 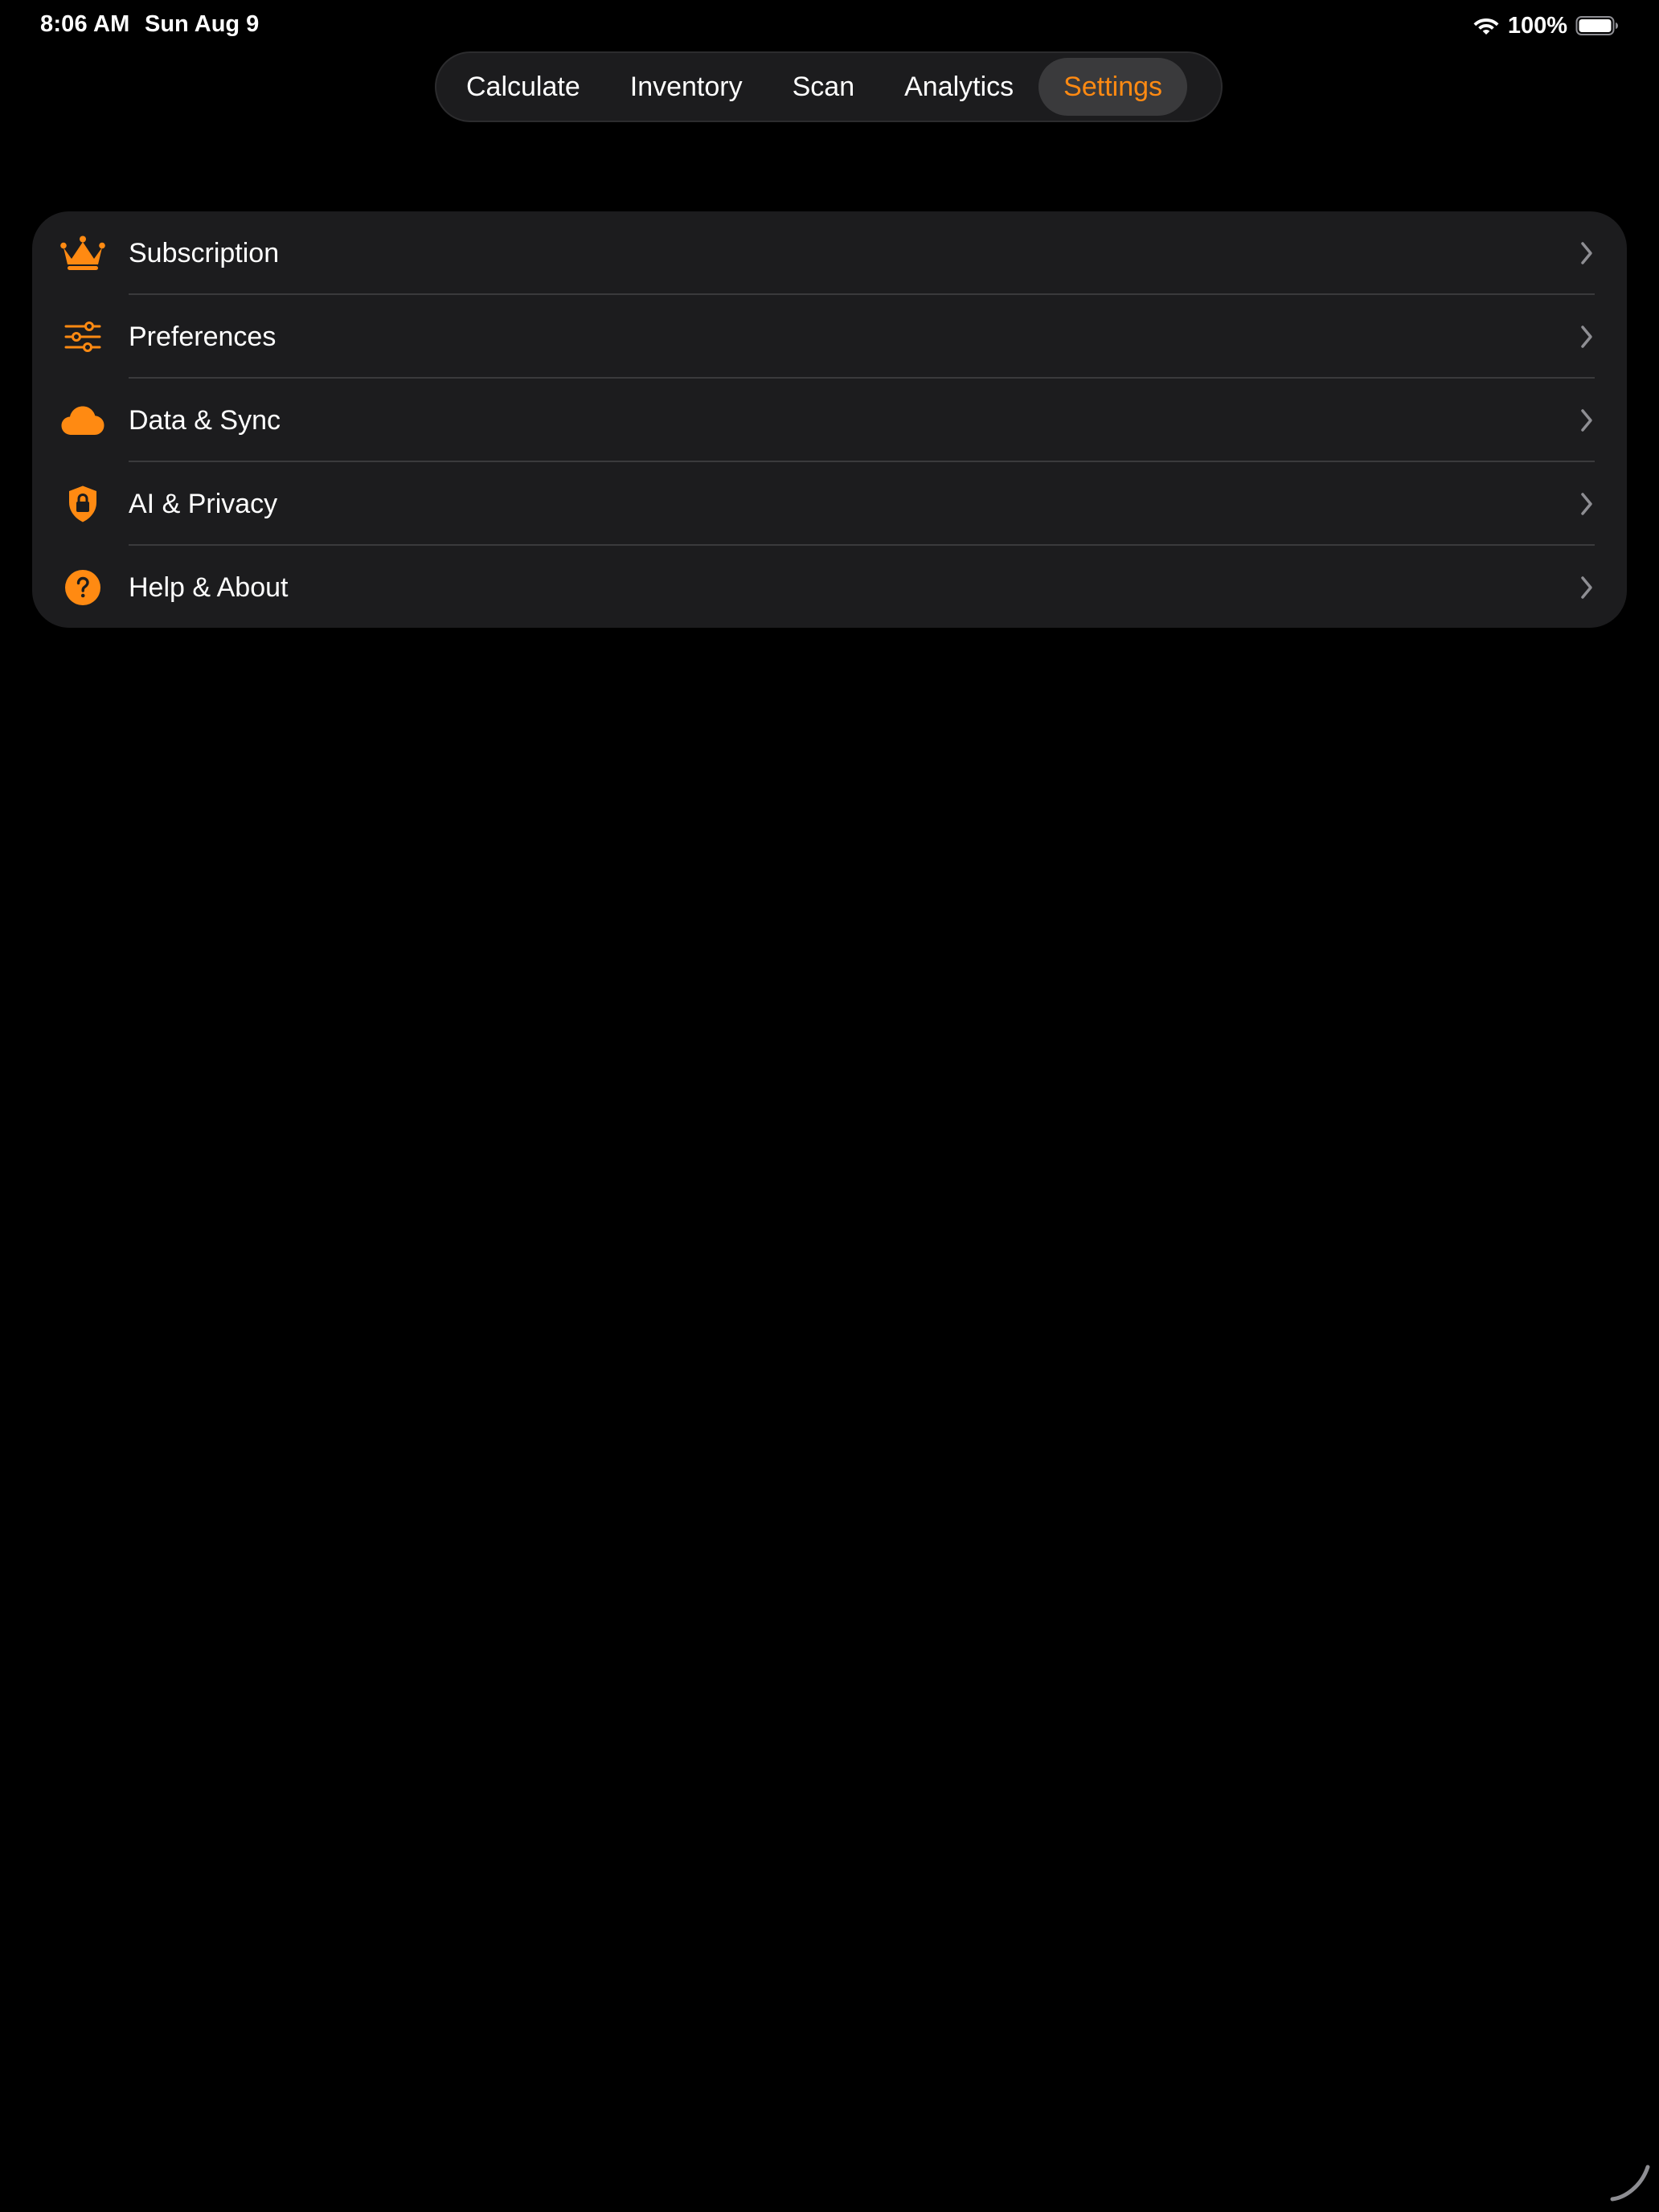 I want to click on tab-scan: Scan, so click(x=824, y=87).